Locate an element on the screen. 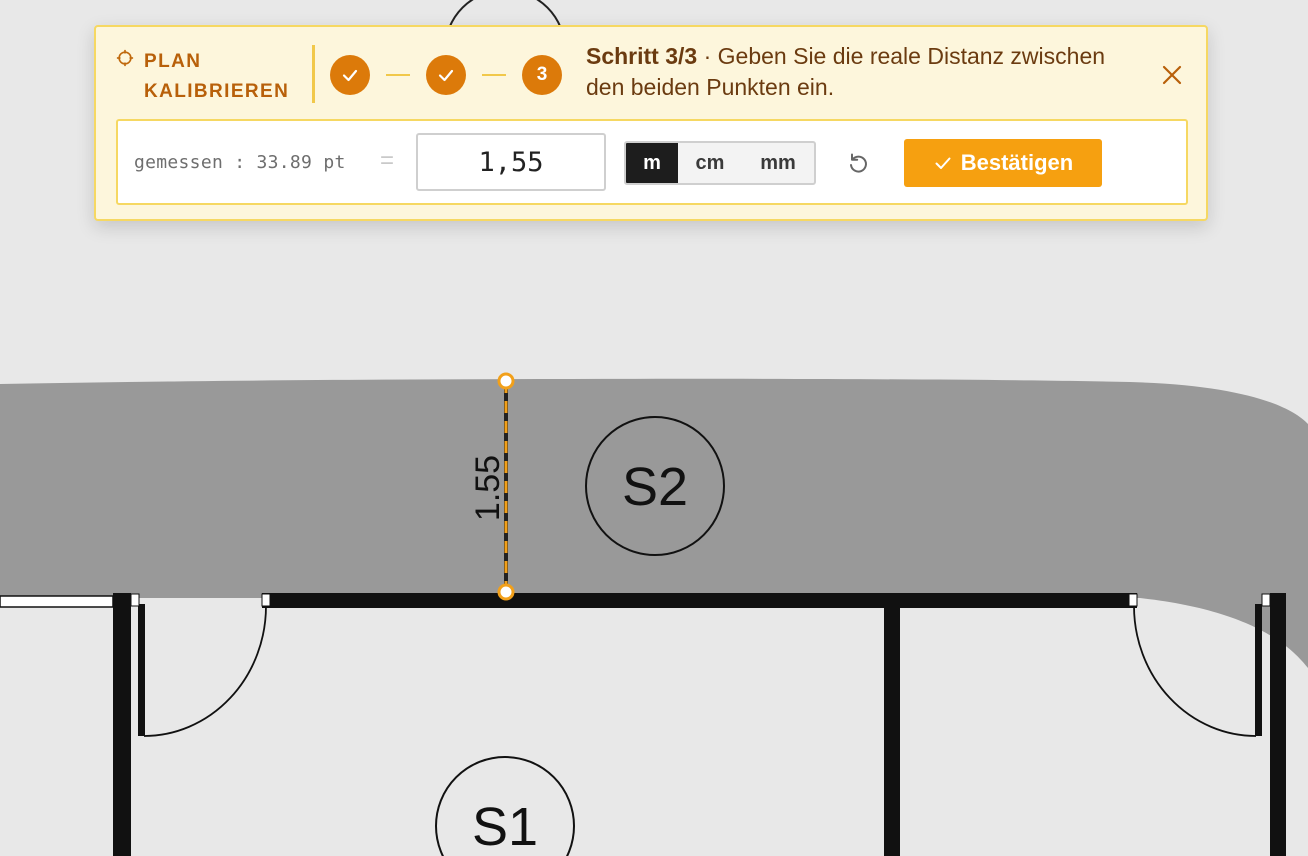 The height and width of the screenshot is (856, 1308). distance-form: gemessen : 33.89 pt = m cm mm Bestätigen is located at coordinates (652, 162).